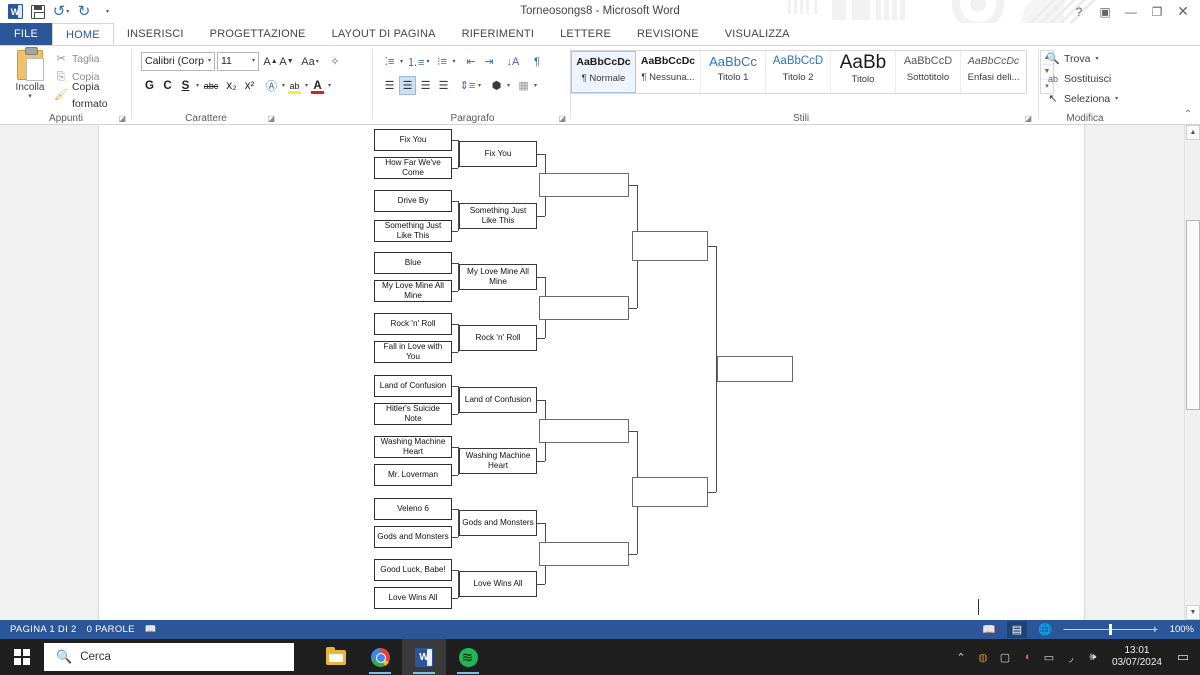  What do you see at coordinates (603, 72) in the screenshot?
I see `style-item-0: AaBbCcDc ¶ Normale` at bounding box center [603, 72].